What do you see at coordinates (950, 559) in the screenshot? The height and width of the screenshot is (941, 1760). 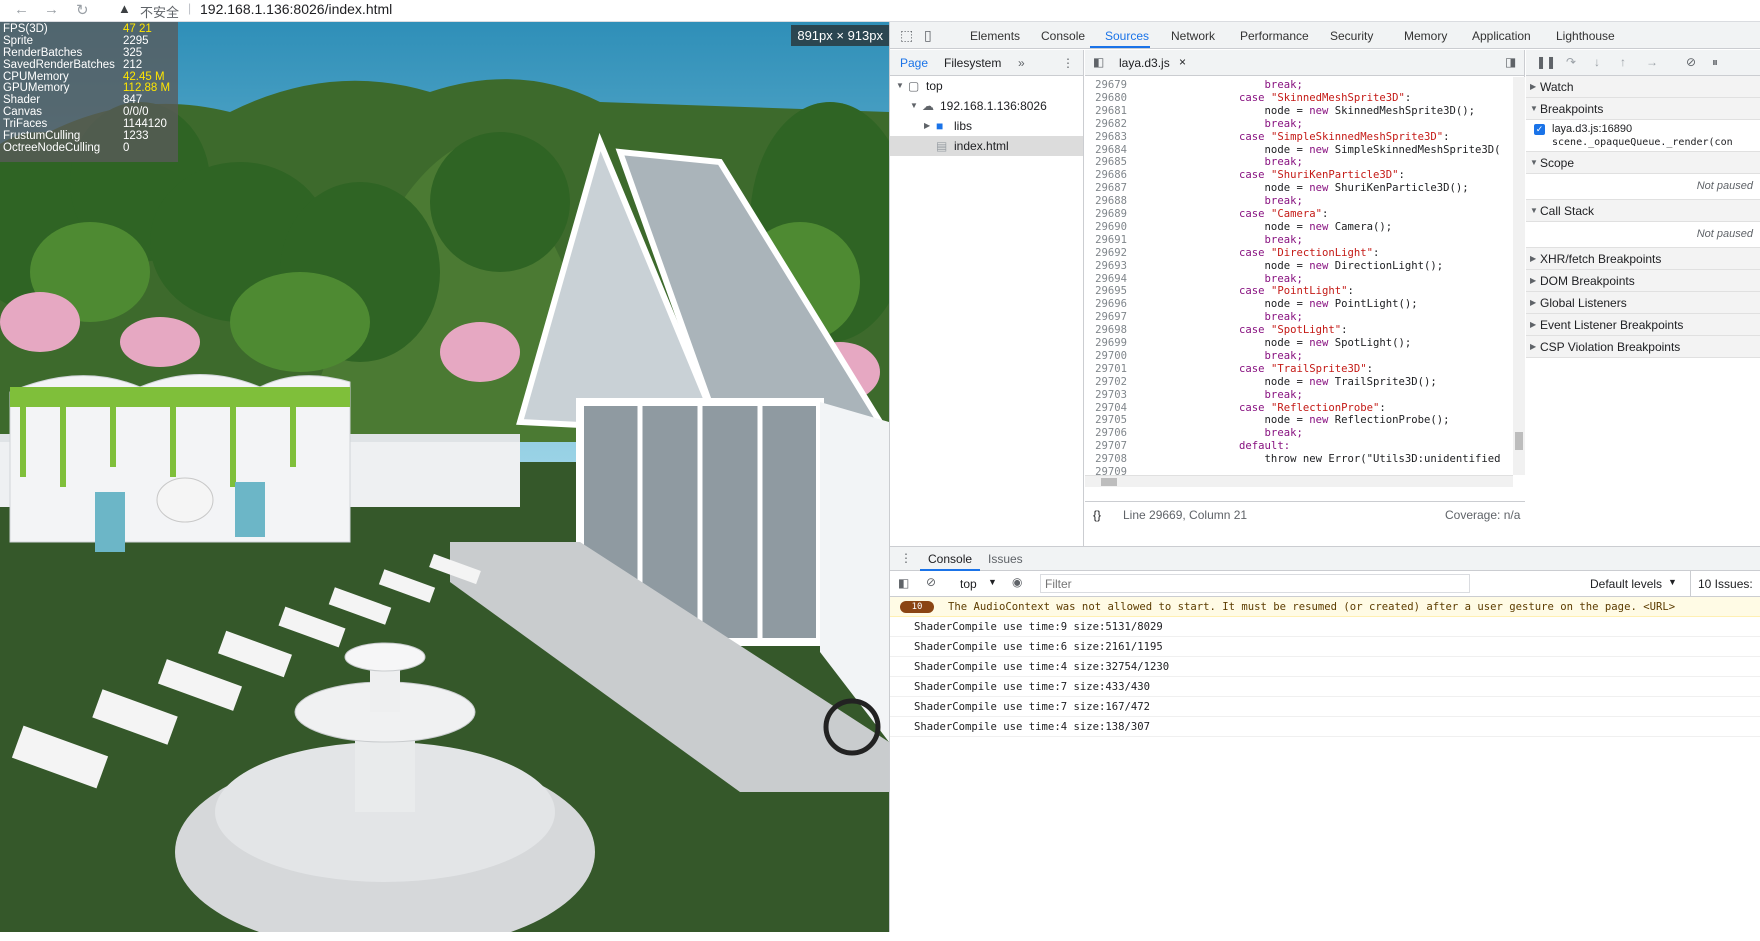 I see `drawer-tab-console: Console` at bounding box center [950, 559].